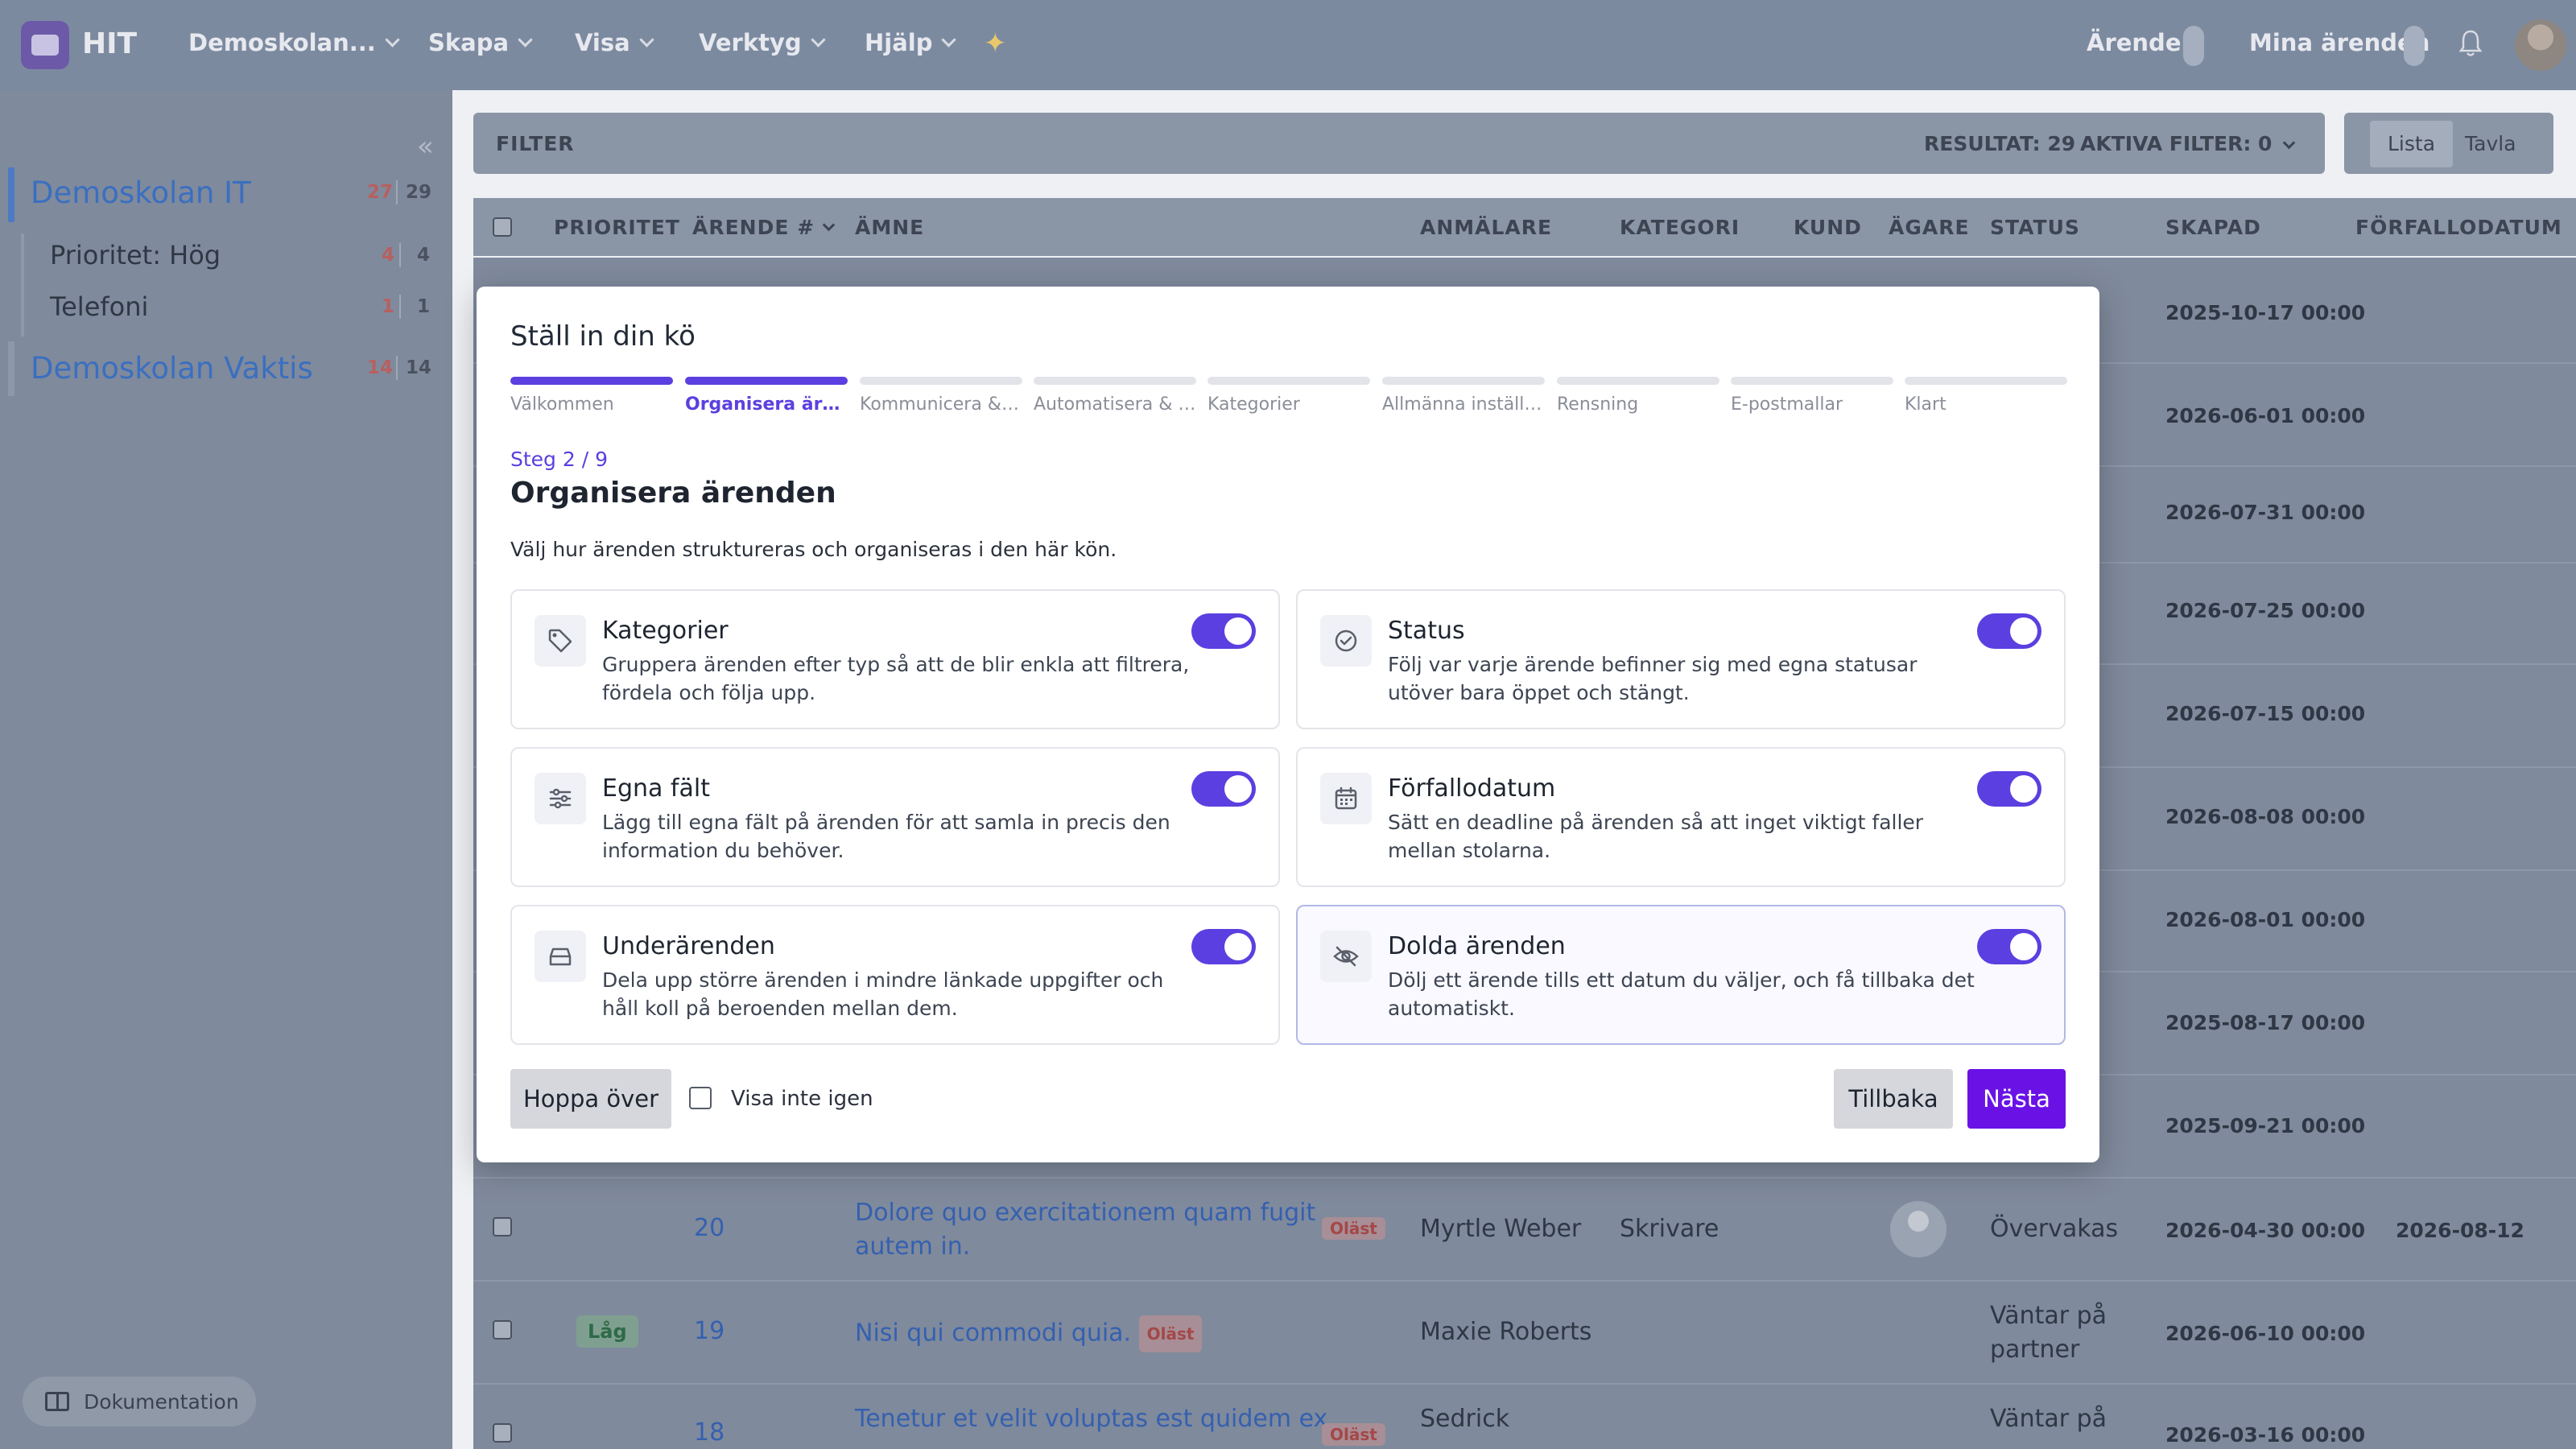  What do you see at coordinates (1289, 396) in the screenshot?
I see `stepper-step-categories: Kategorier` at bounding box center [1289, 396].